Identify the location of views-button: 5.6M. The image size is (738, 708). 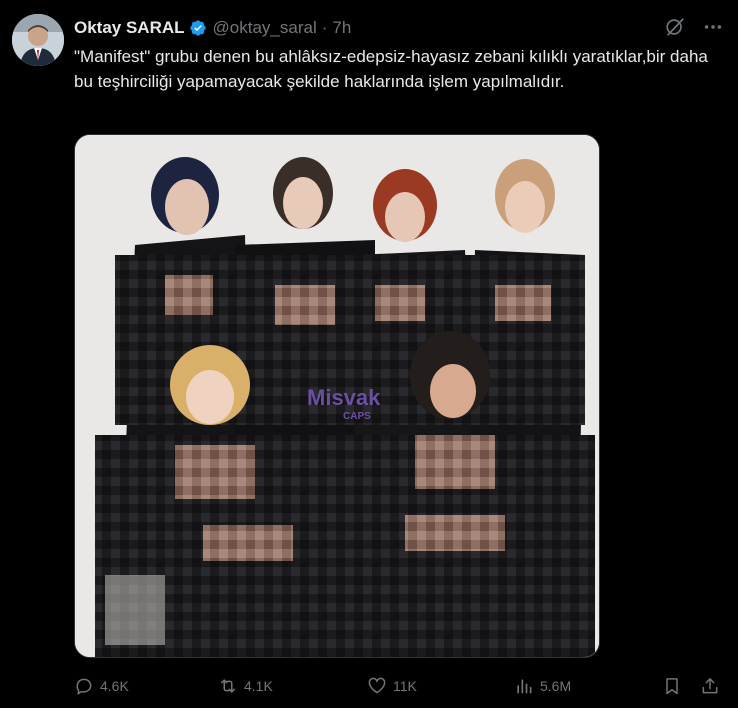
(542, 686).